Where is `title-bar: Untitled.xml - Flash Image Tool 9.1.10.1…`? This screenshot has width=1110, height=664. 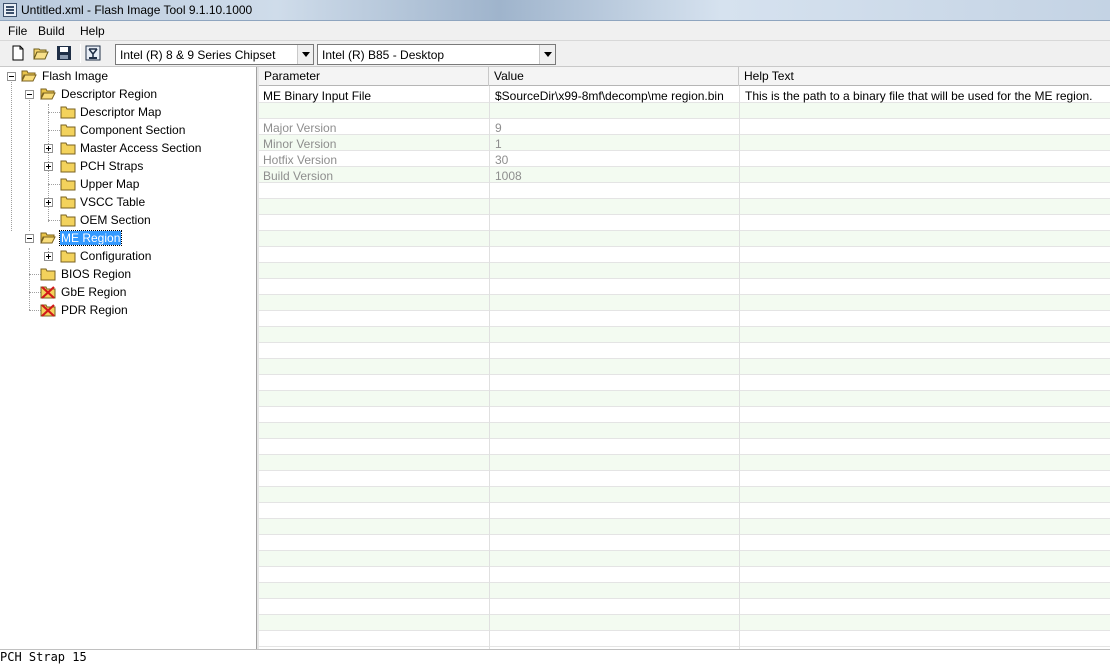
title-bar: Untitled.xml - Flash Image Tool 9.1.10.1… is located at coordinates (555, 10).